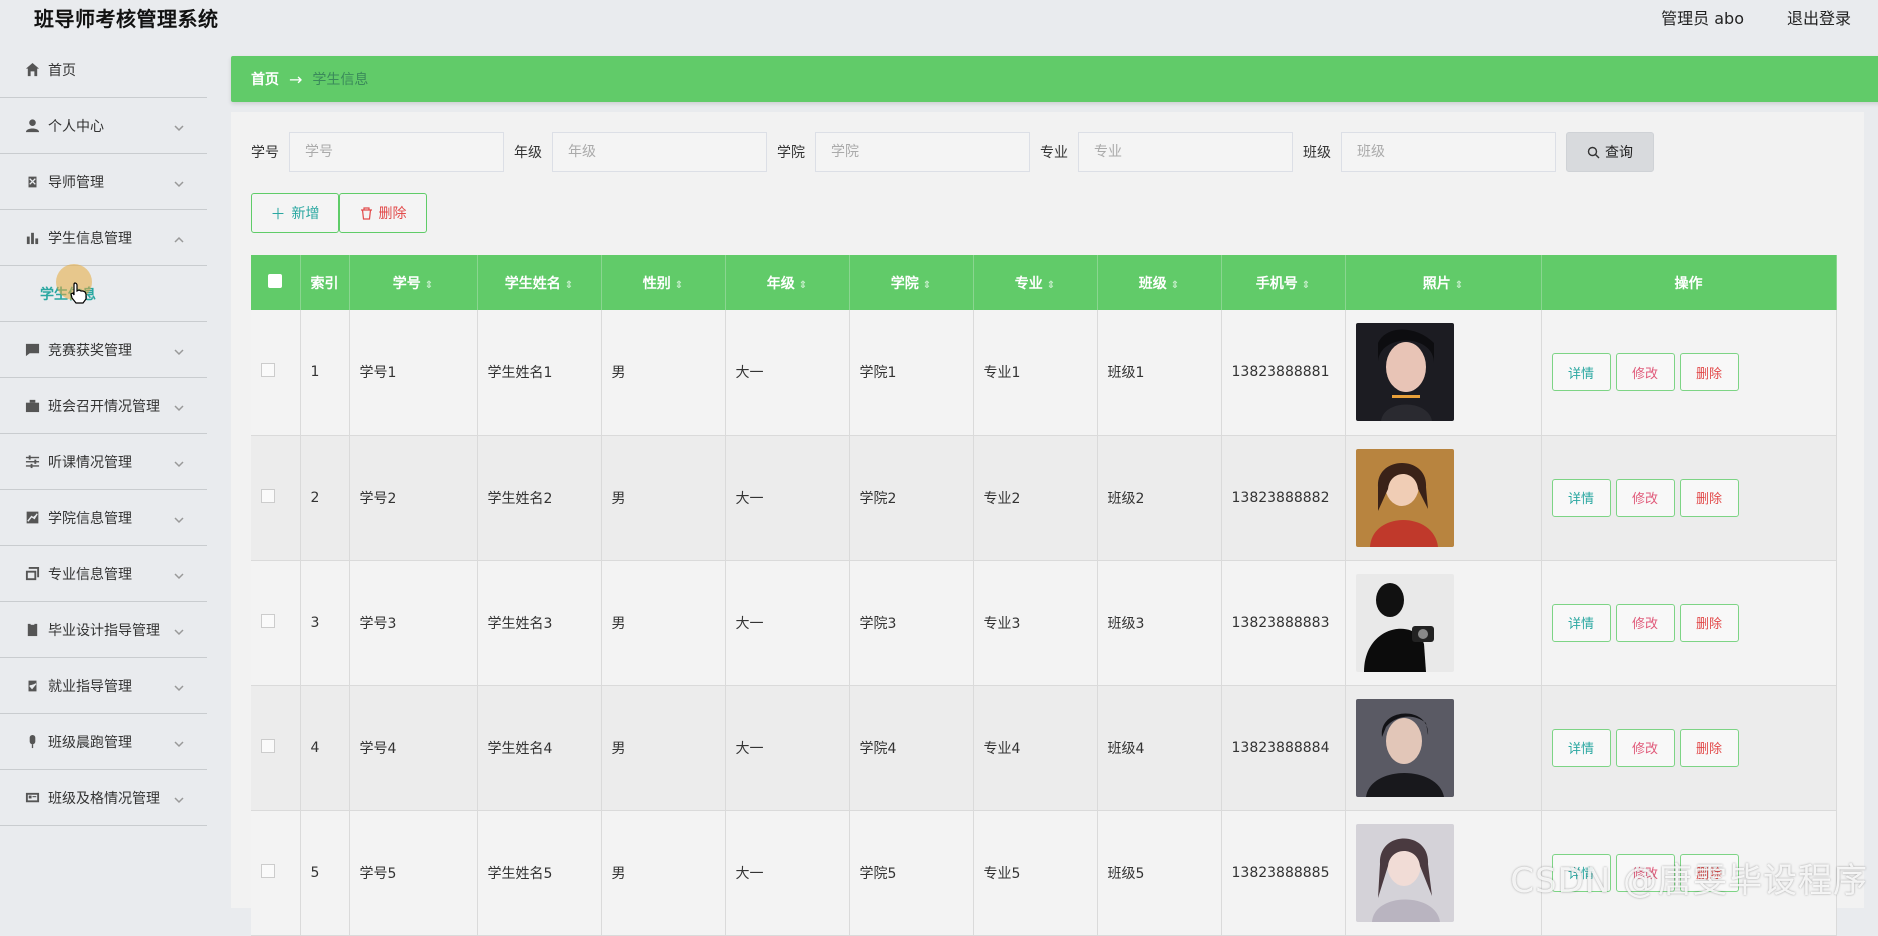 Image resolution: width=1878 pixels, height=936 pixels. What do you see at coordinates (539, 873) in the screenshot?
I see `cell-name: 学生姓名5` at bounding box center [539, 873].